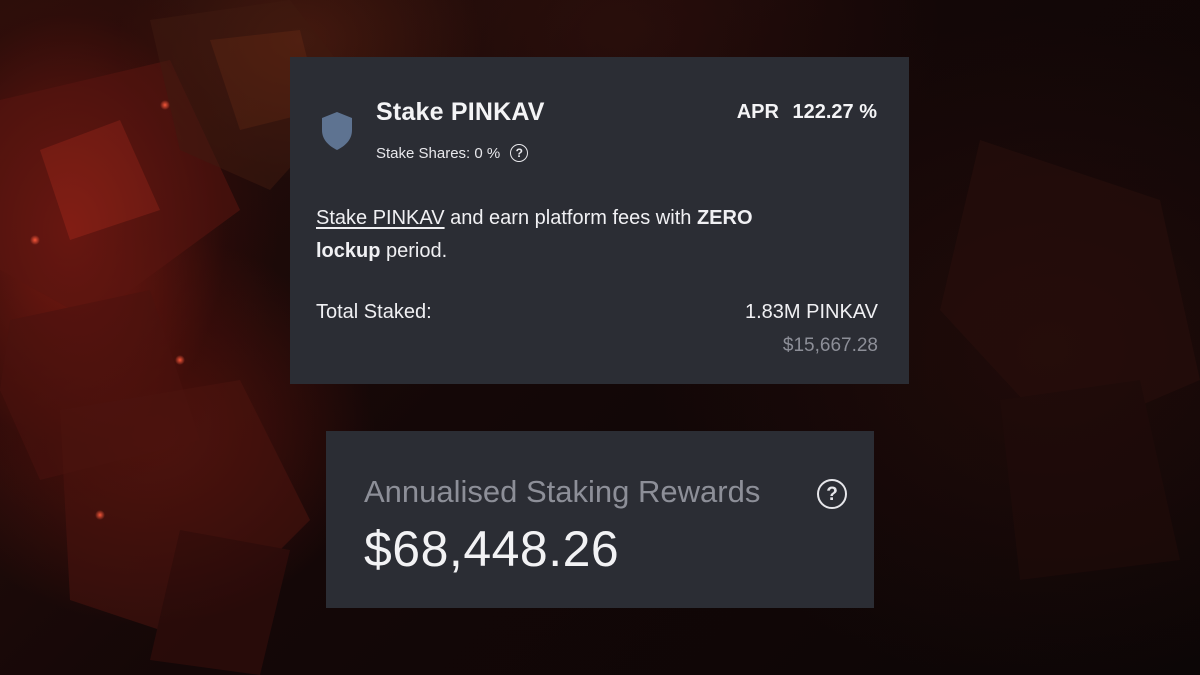  I want to click on stake-title: Stake PINKAV, so click(460, 112).